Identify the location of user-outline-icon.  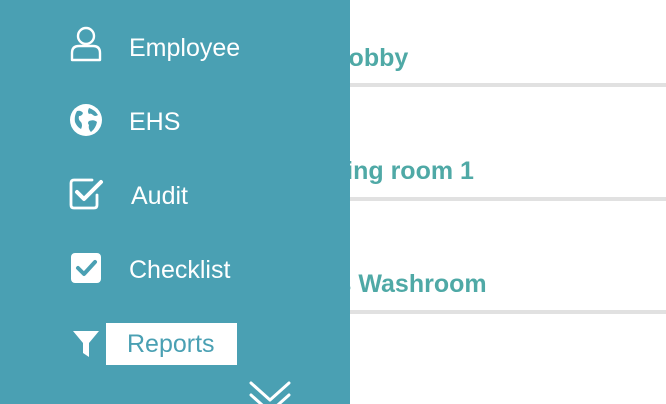
(86, 44).